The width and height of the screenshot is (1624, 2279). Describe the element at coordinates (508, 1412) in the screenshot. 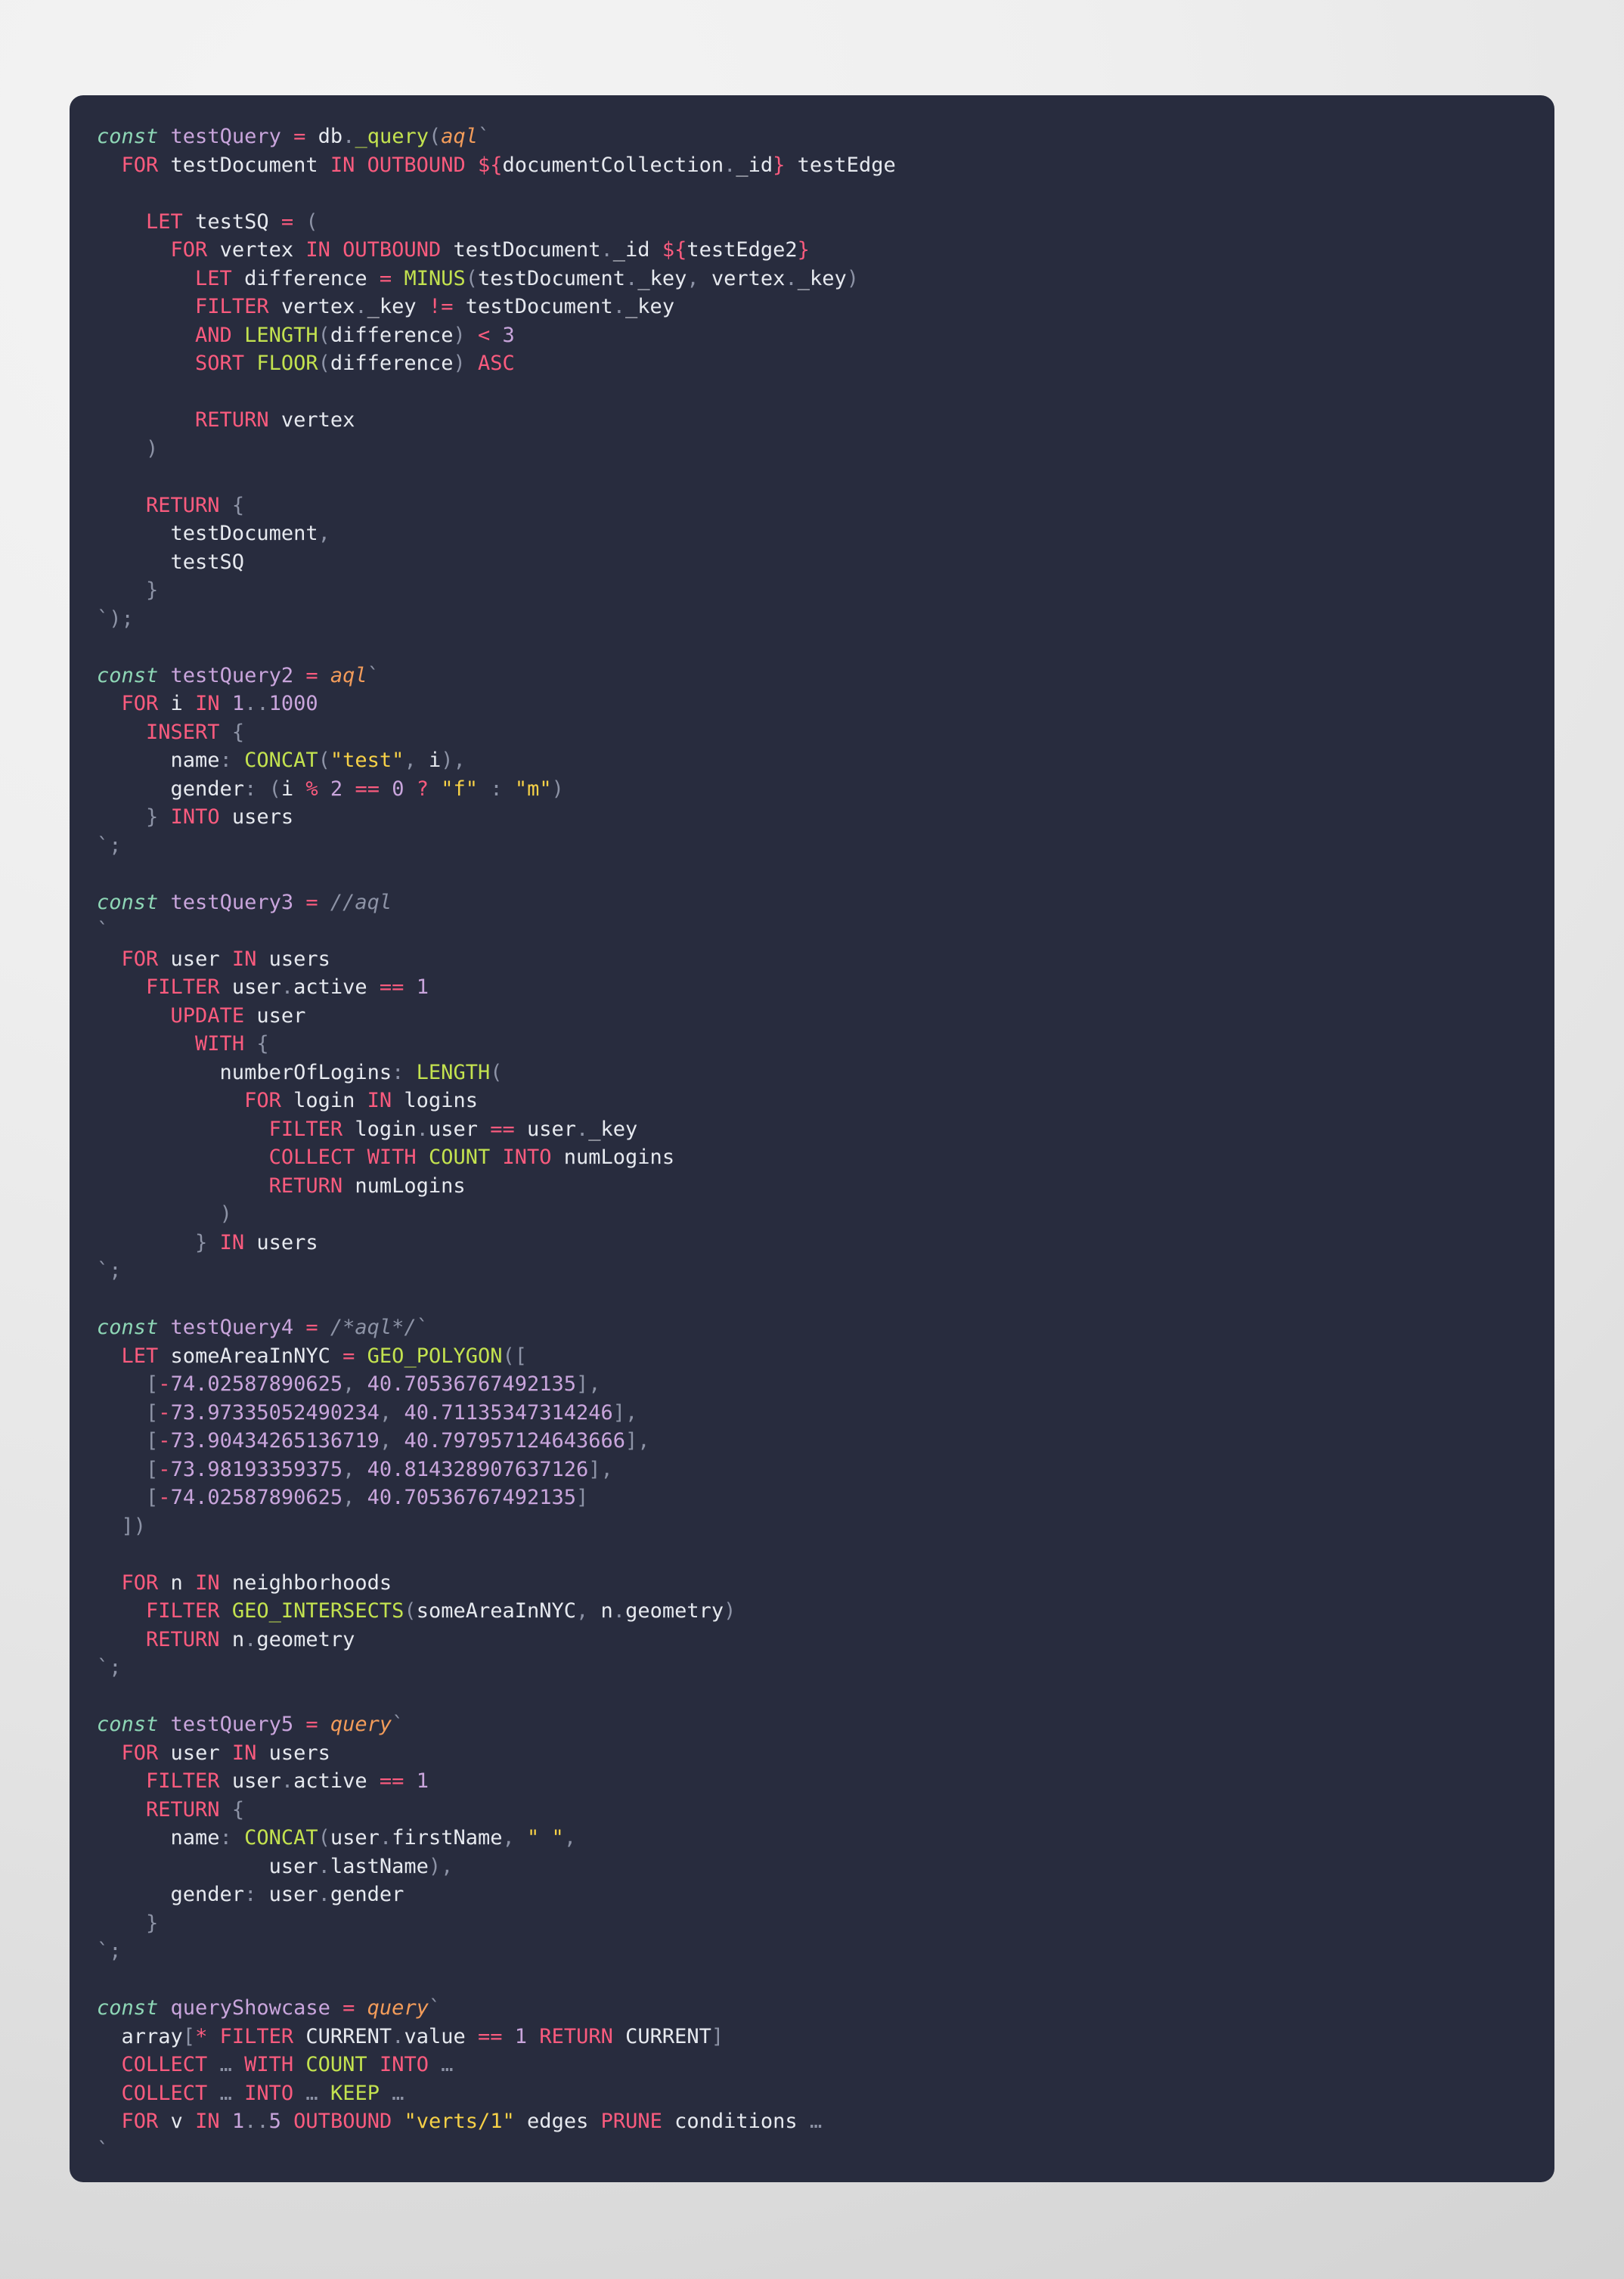

I see `code-token-num: 40.71135347314246` at that location.